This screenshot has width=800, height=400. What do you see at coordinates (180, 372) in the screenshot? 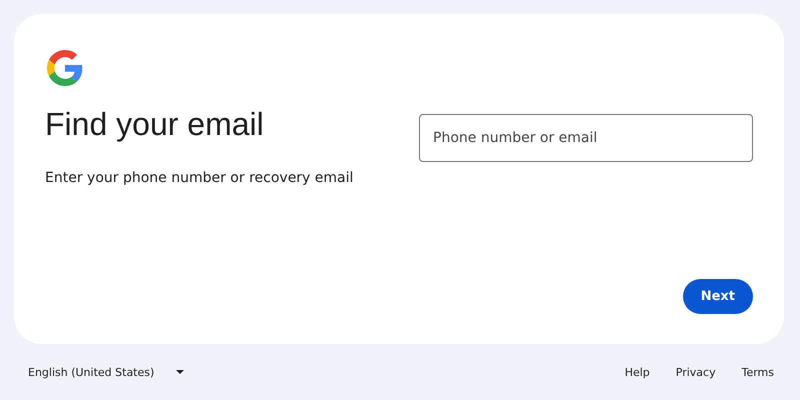
I see `caret-icon` at bounding box center [180, 372].